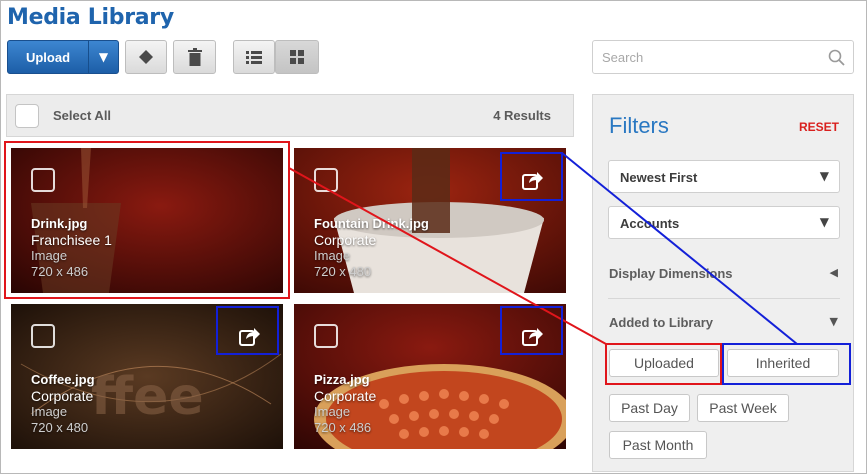  What do you see at coordinates (371, 223) in the screenshot?
I see `file-name: Fountain Drink.jpg` at bounding box center [371, 223].